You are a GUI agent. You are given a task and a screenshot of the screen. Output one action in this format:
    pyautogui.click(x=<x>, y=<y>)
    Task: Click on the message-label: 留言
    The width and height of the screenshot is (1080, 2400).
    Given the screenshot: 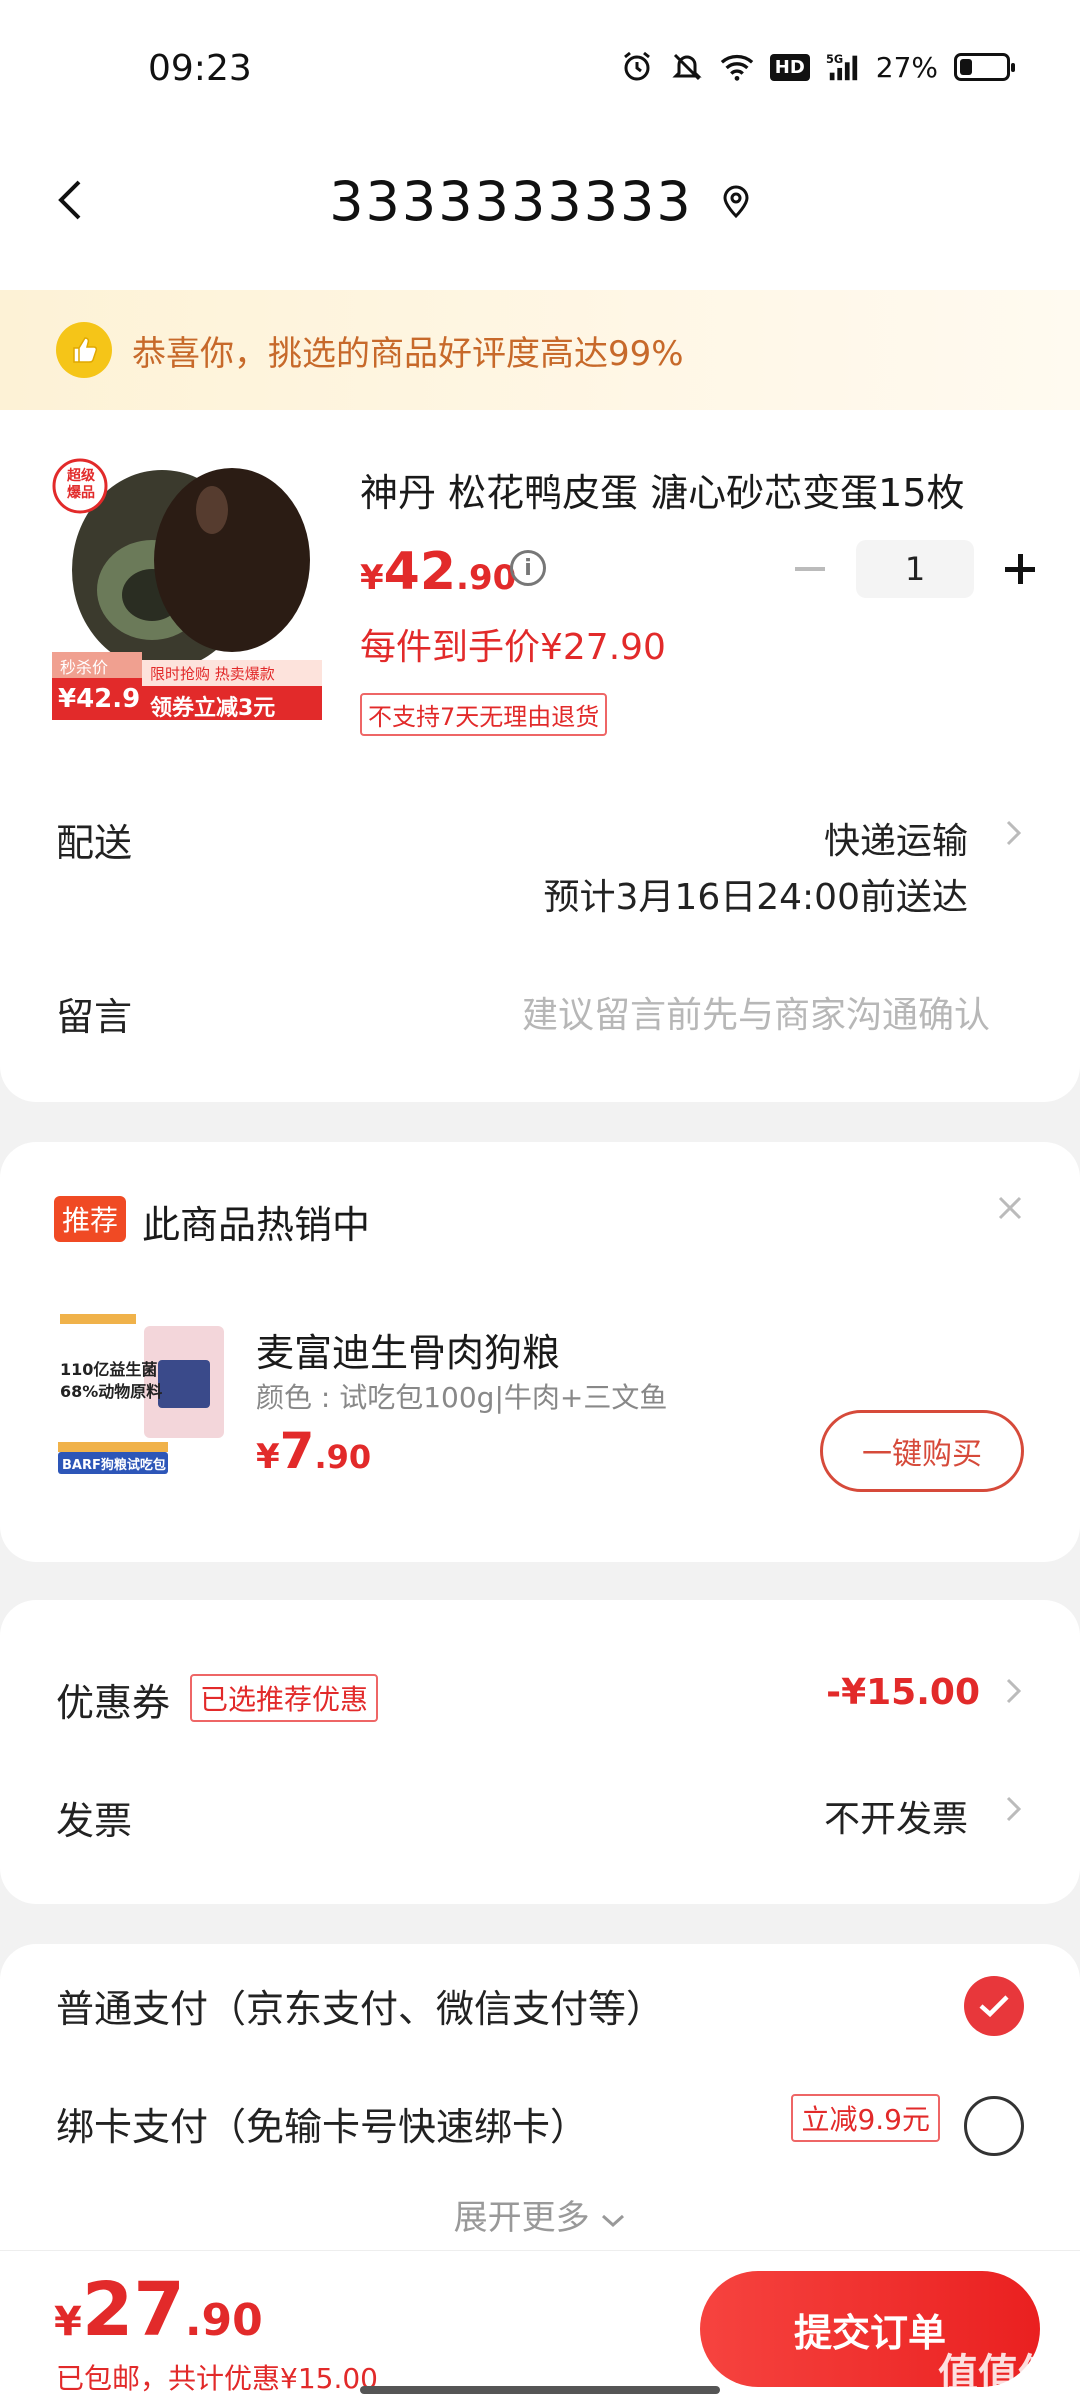 What is the action you would take?
    pyautogui.click(x=94, y=1017)
    